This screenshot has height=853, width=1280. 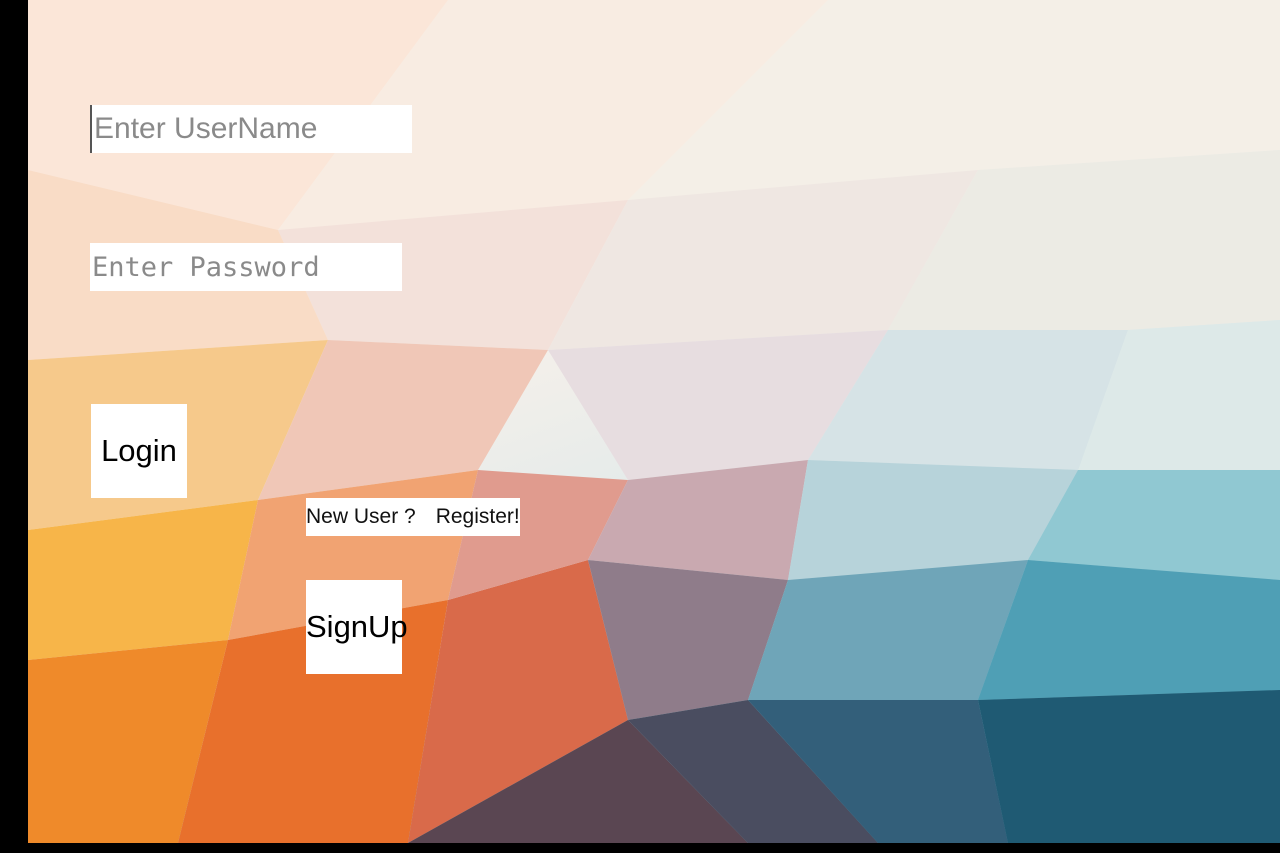 What do you see at coordinates (14, 426) in the screenshot?
I see `left-edge-bar` at bounding box center [14, 426].